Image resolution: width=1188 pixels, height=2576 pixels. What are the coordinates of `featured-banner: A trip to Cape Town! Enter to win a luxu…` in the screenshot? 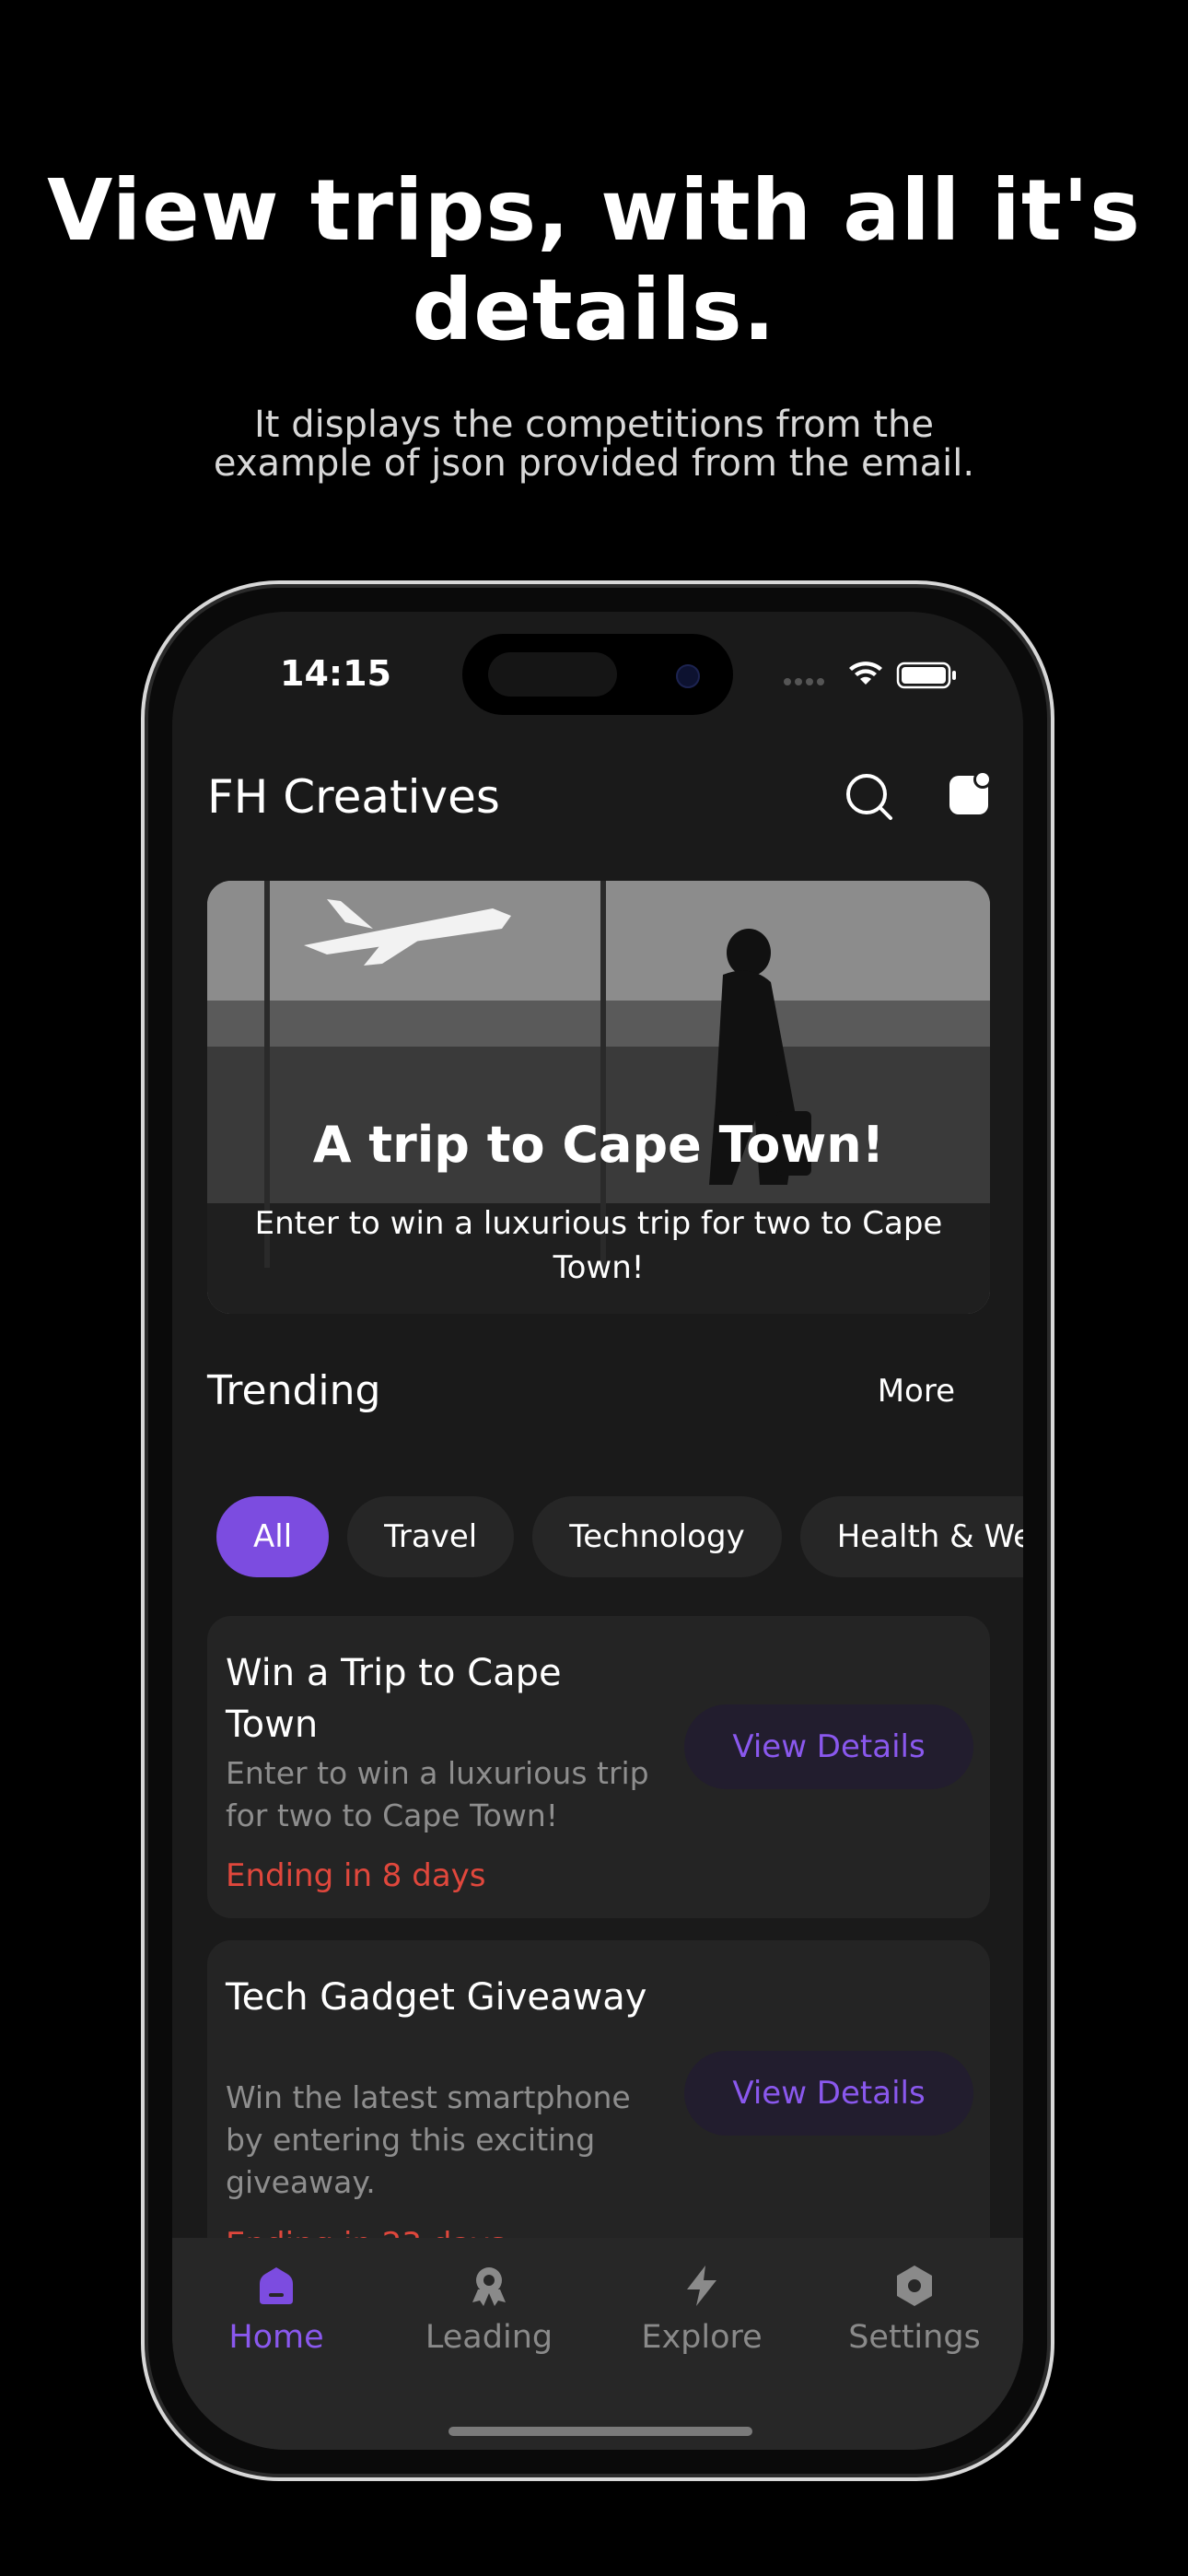 It's located at (598, 1097).